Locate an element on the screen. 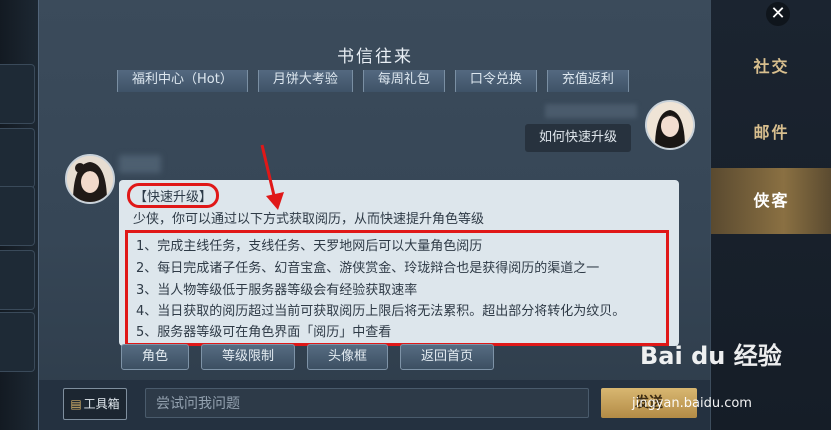 This screenshot has height=430, width=831. action-home-button: 返回首页 is located at coordinates (447, 357).